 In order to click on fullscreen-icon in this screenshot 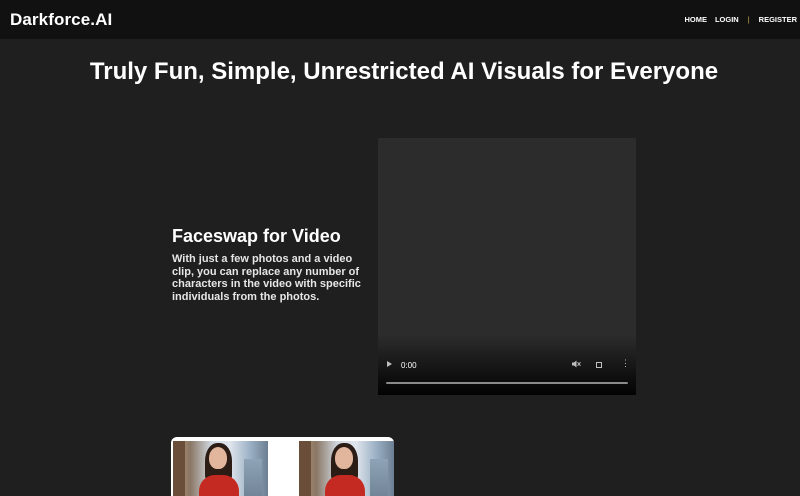, I will do `click(599, 365)`.